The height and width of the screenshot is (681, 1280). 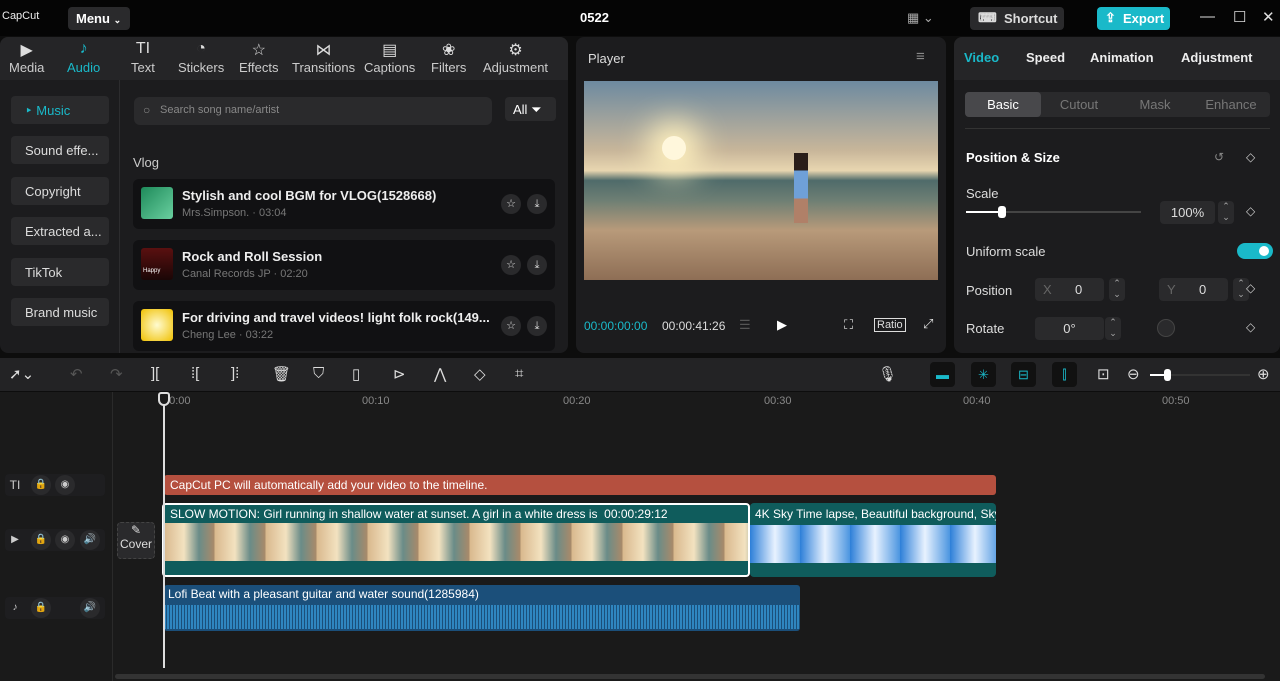 What do you see at coordinates (201, 57) in the screenshot?
I see `tab-stickers: ◔ Stickers` at bounding box center [201, 57].